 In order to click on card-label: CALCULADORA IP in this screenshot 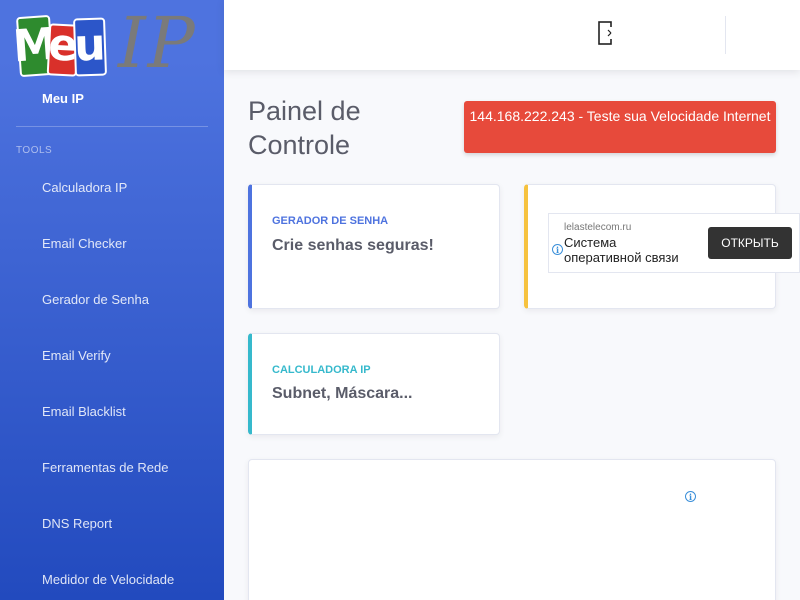, I will do `click(321, 370)`.